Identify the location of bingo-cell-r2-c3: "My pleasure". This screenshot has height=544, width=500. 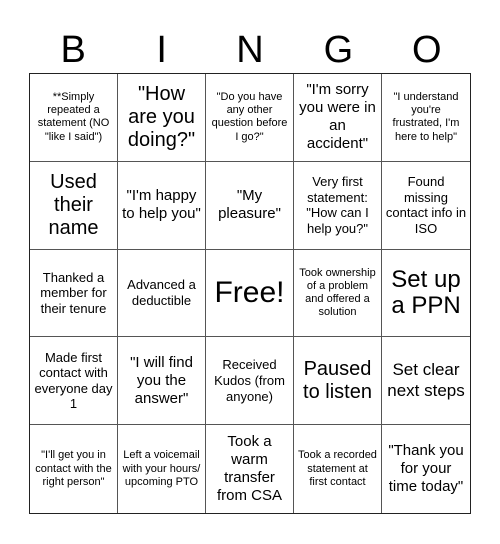
(250, 205).